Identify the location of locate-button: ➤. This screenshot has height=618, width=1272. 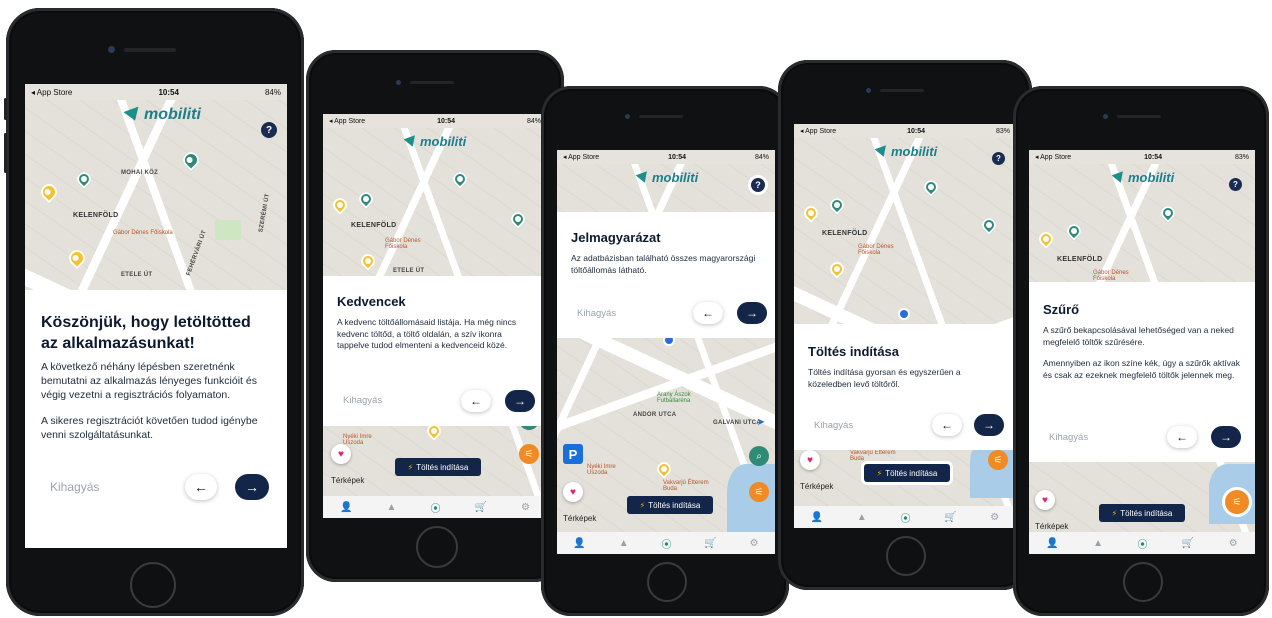
(761, 422).